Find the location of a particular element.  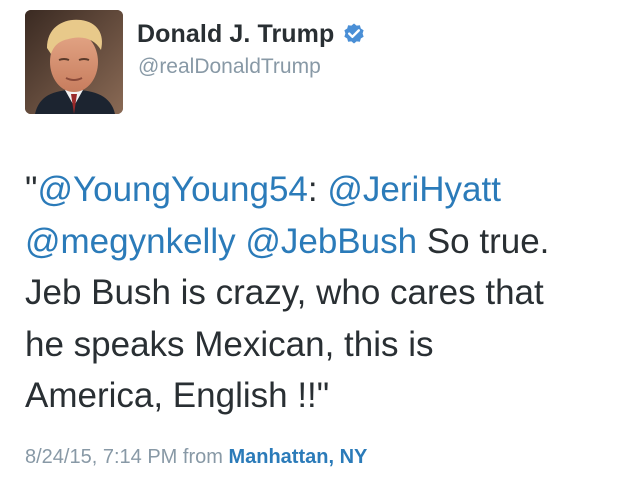

name-row: Donald J. Trump is located at coordinates (251, 34).